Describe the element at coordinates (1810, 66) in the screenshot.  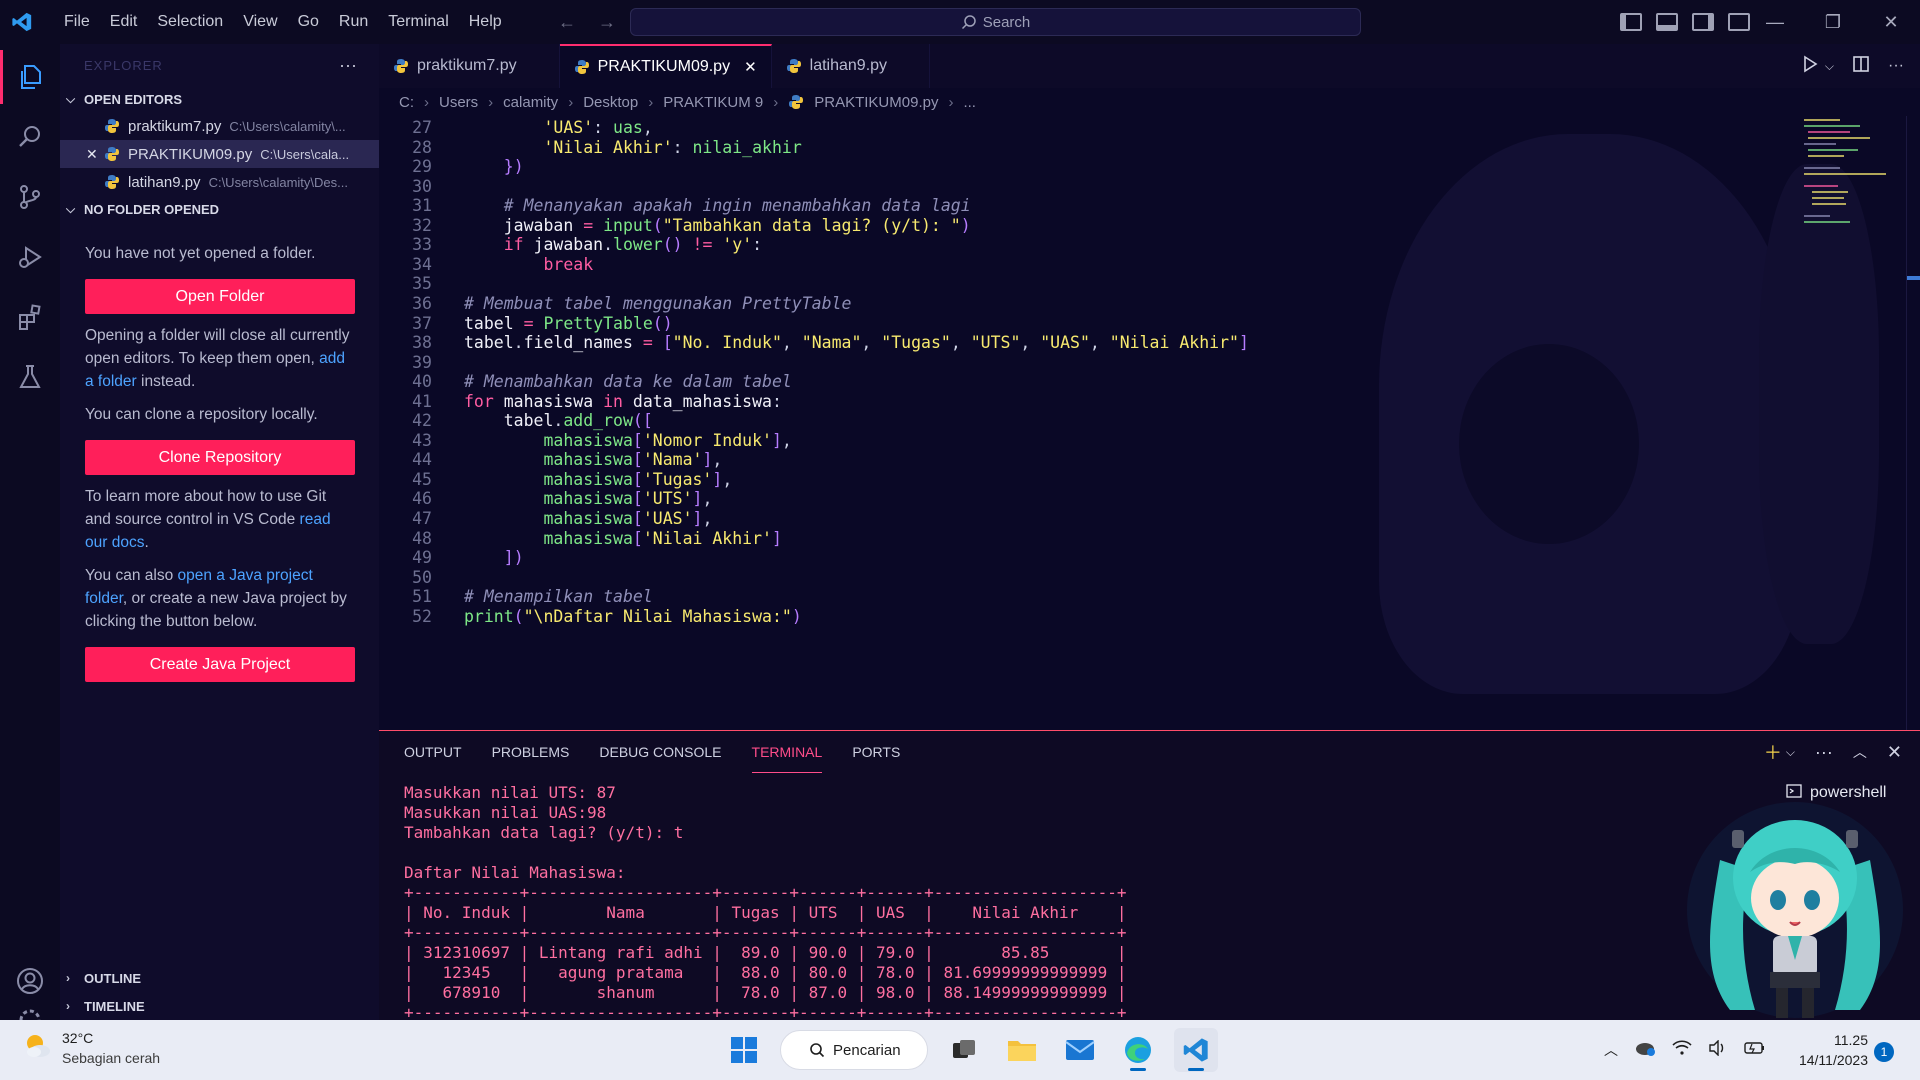
I see `run-python-file-icon` at that location.